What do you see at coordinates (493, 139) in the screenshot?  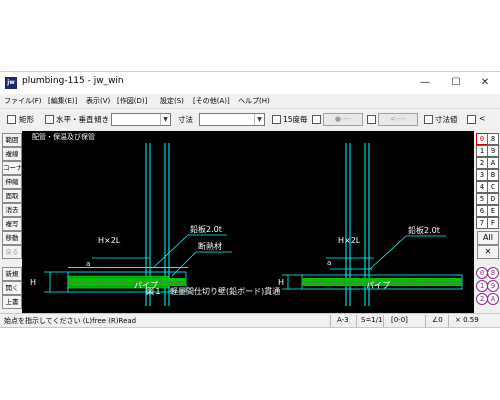 I see `layer-button-8: 8` at bounding box center [493, 139].